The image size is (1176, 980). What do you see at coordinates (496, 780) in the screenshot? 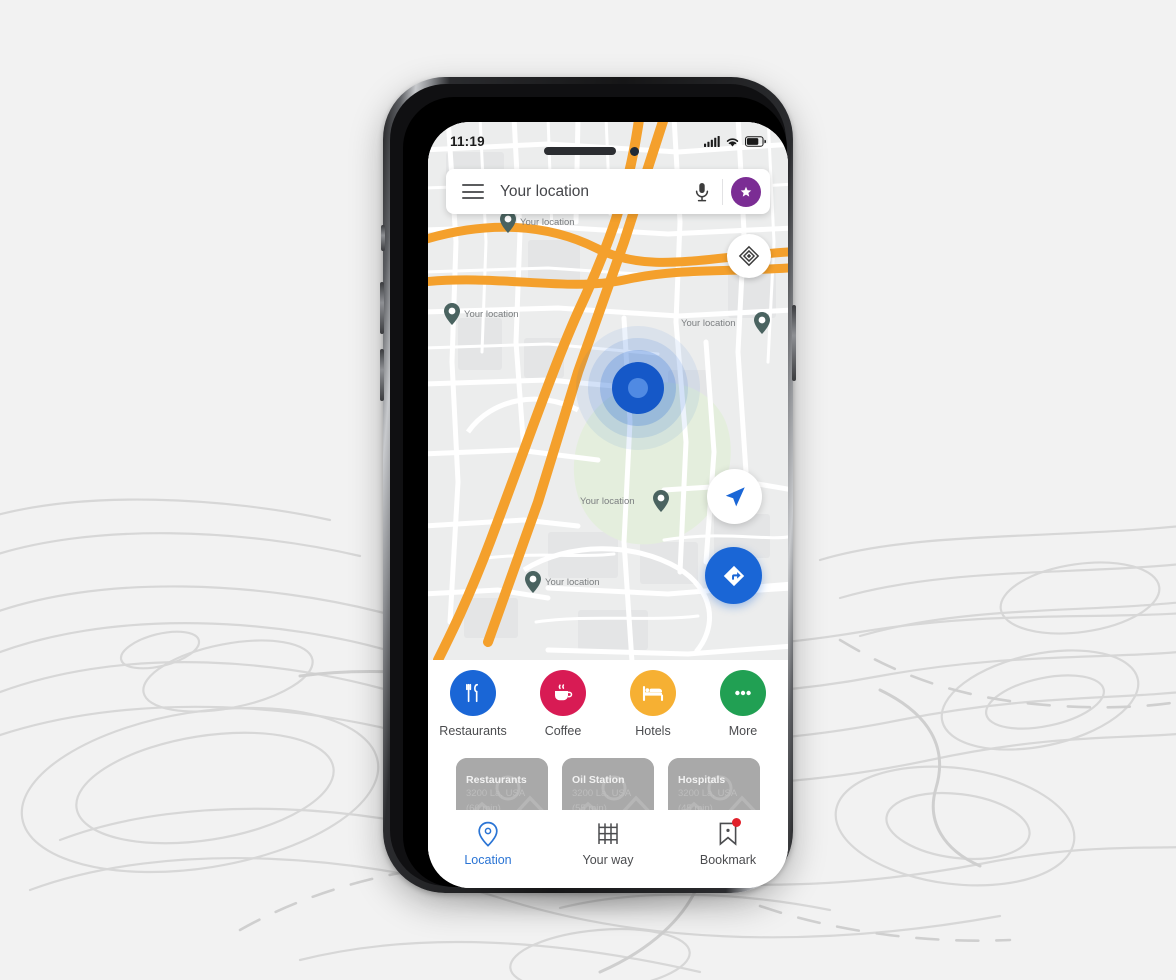
I see `place-card-title: Restaurants` at bounding box center [496, 780].